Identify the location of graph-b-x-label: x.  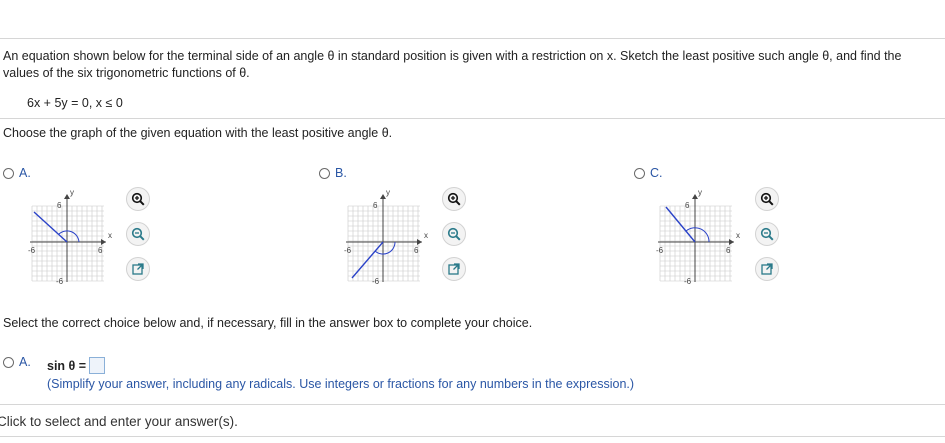
(426, 235).